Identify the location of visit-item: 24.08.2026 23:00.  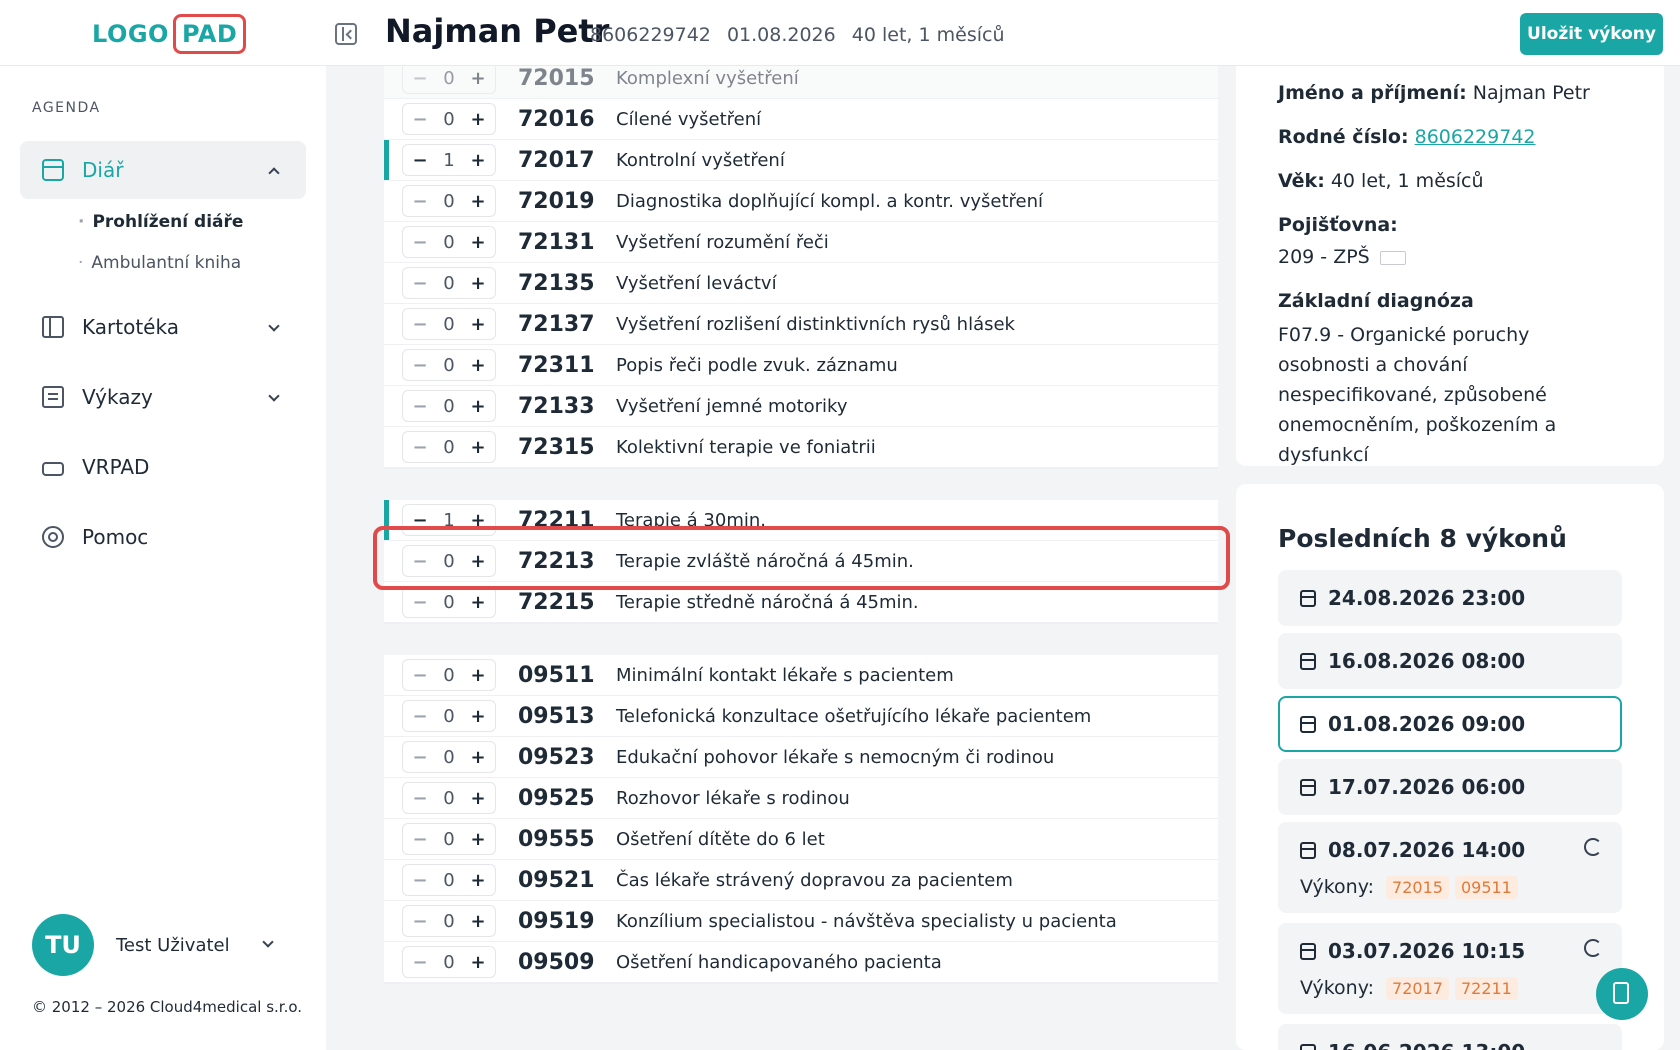
(1450, 598).